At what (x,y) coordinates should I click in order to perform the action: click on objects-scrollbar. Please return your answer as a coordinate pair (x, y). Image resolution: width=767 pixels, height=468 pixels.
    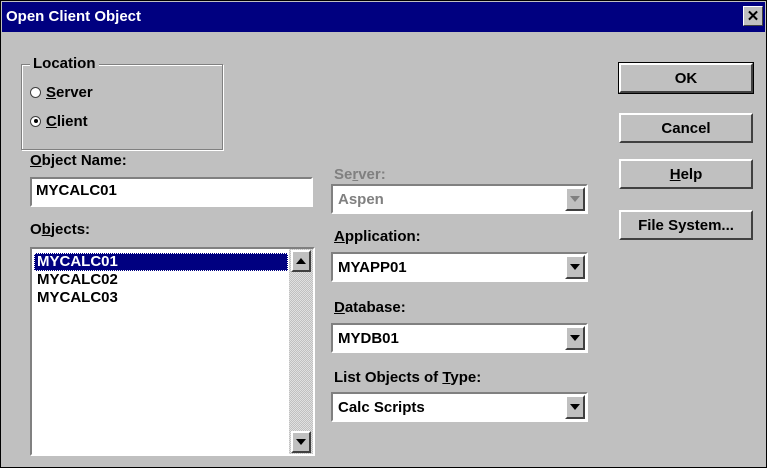
    Looking at the image, I should click on (301, 351).